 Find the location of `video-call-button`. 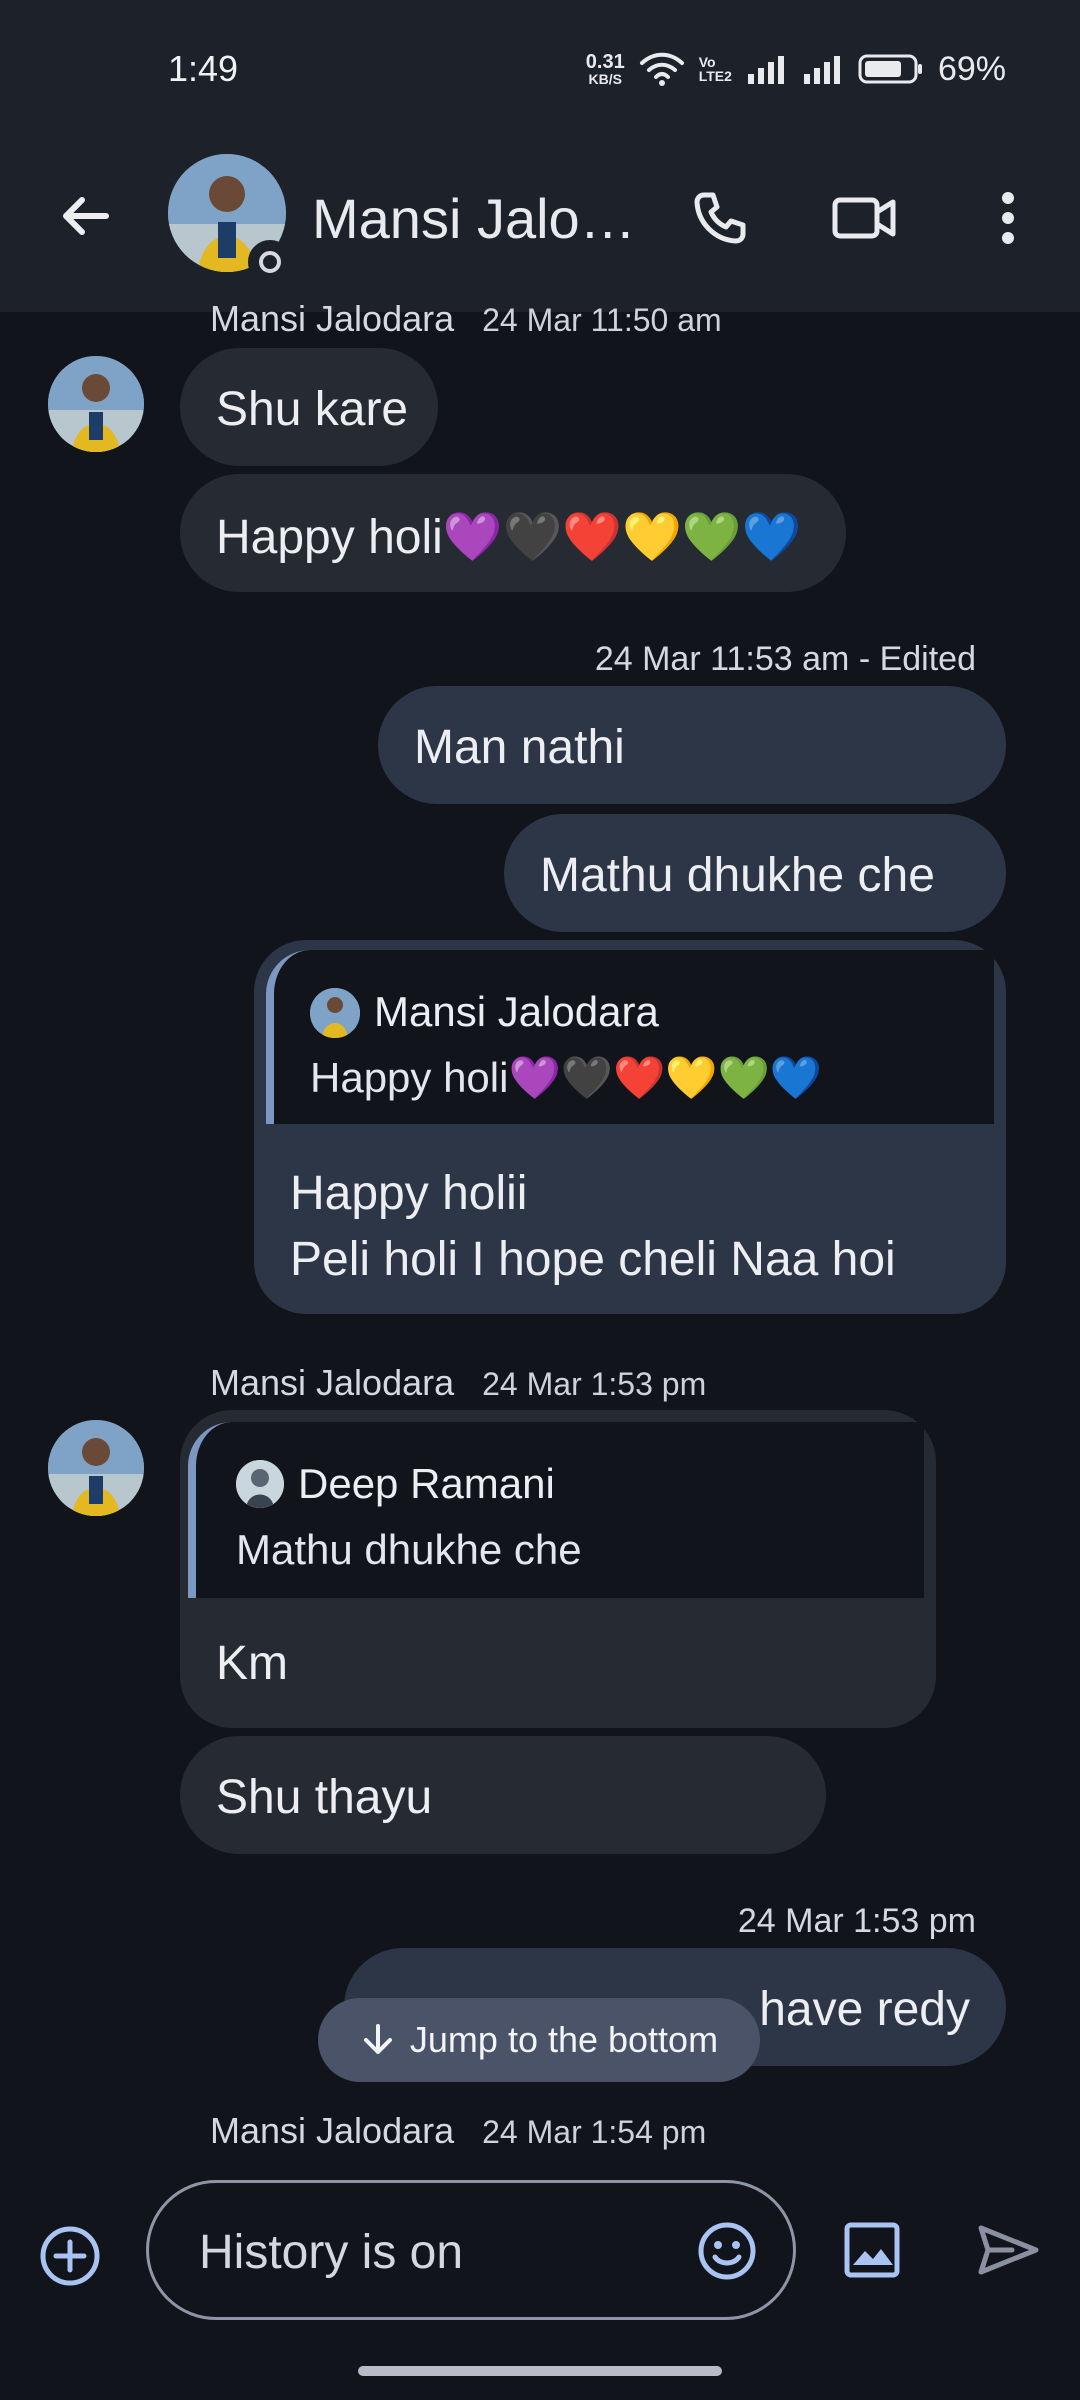

video-call-button is located at coordinates (864, 218).